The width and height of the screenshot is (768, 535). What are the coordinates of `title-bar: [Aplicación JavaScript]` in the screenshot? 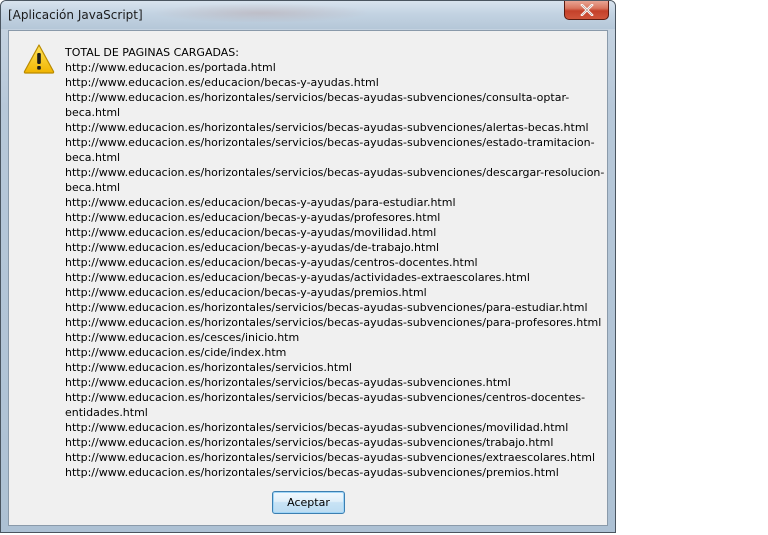 It's located at (308, 15).